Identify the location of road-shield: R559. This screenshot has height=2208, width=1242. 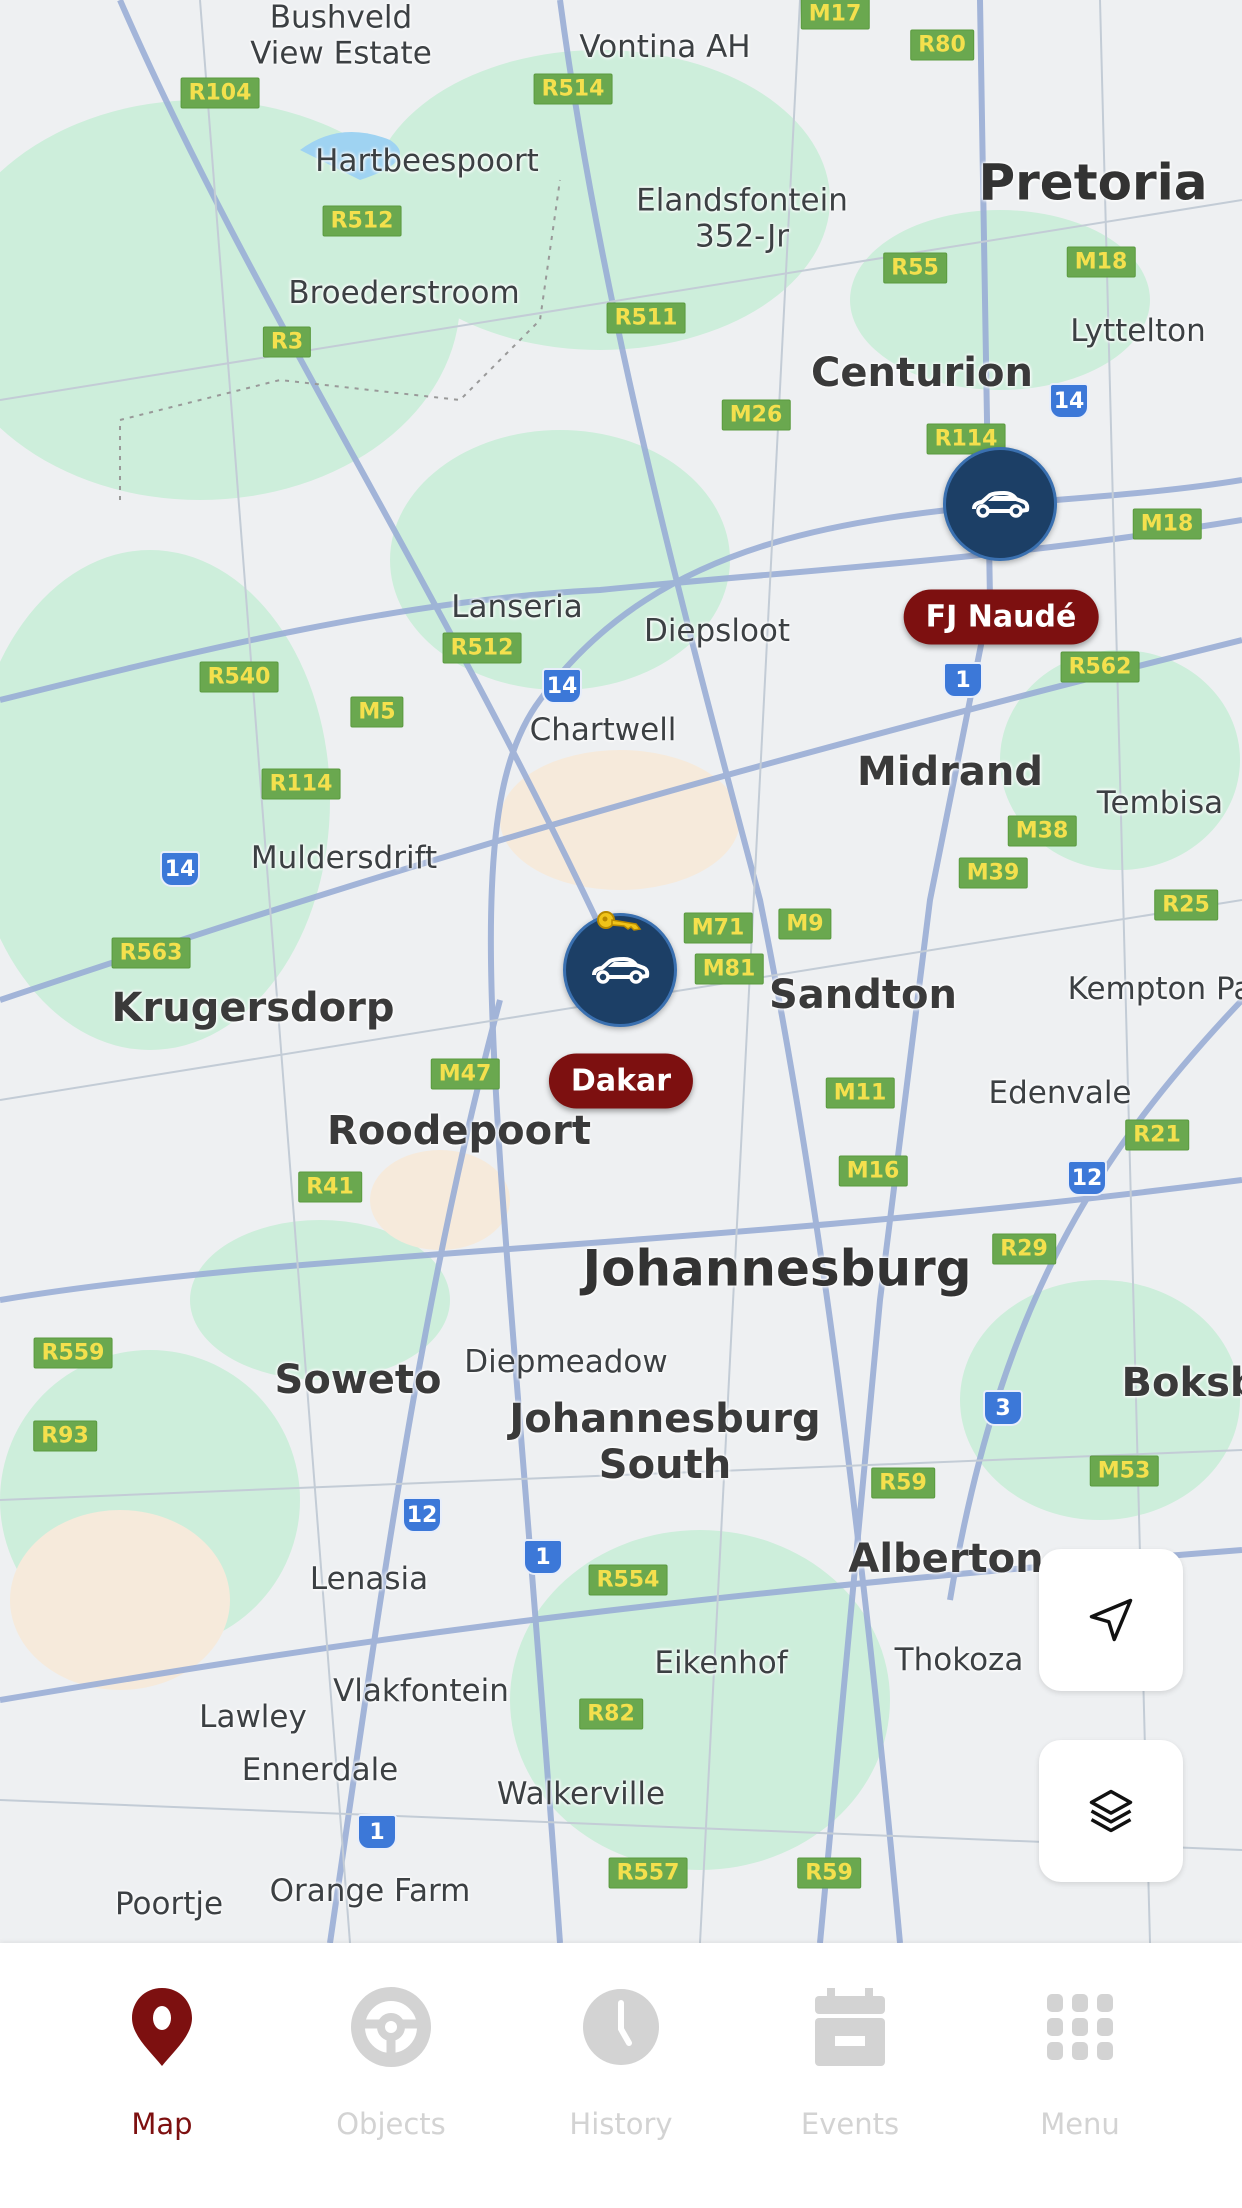
(73, 1353).